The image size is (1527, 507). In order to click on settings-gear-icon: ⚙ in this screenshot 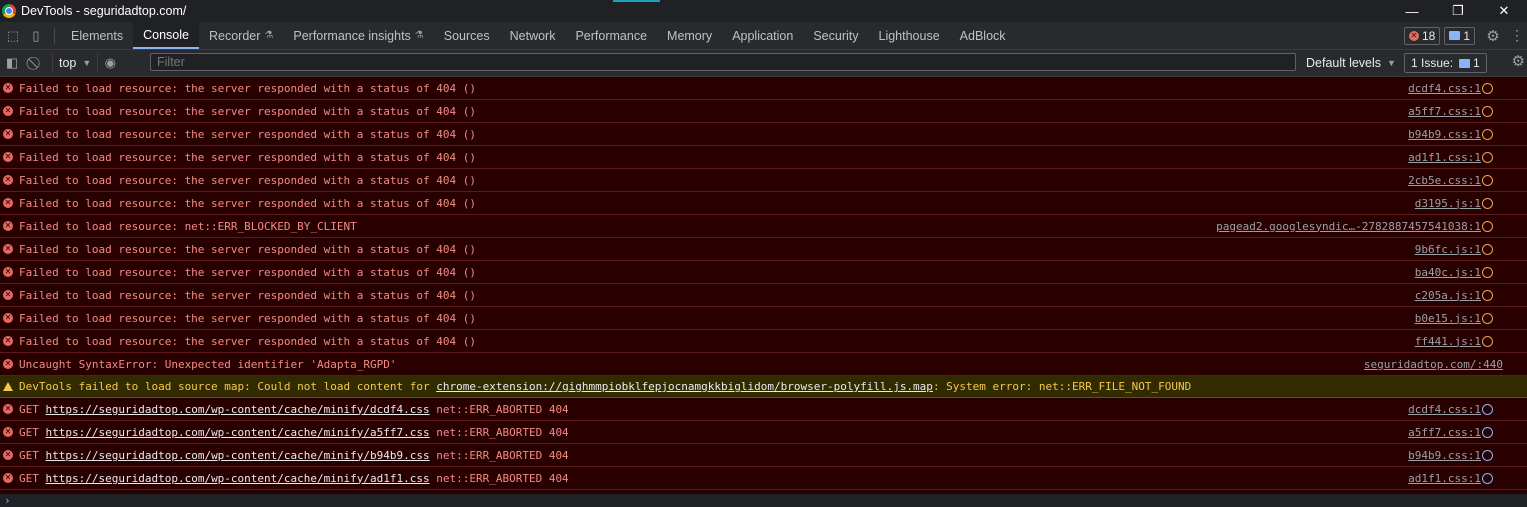, I will do `click(1493, 36)`.